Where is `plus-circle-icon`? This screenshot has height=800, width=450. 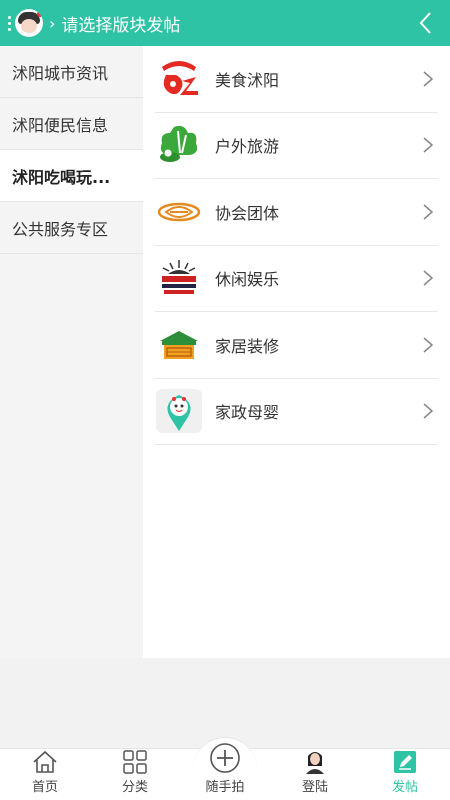
plus-circle-icon is located at coordinates (225, 758).